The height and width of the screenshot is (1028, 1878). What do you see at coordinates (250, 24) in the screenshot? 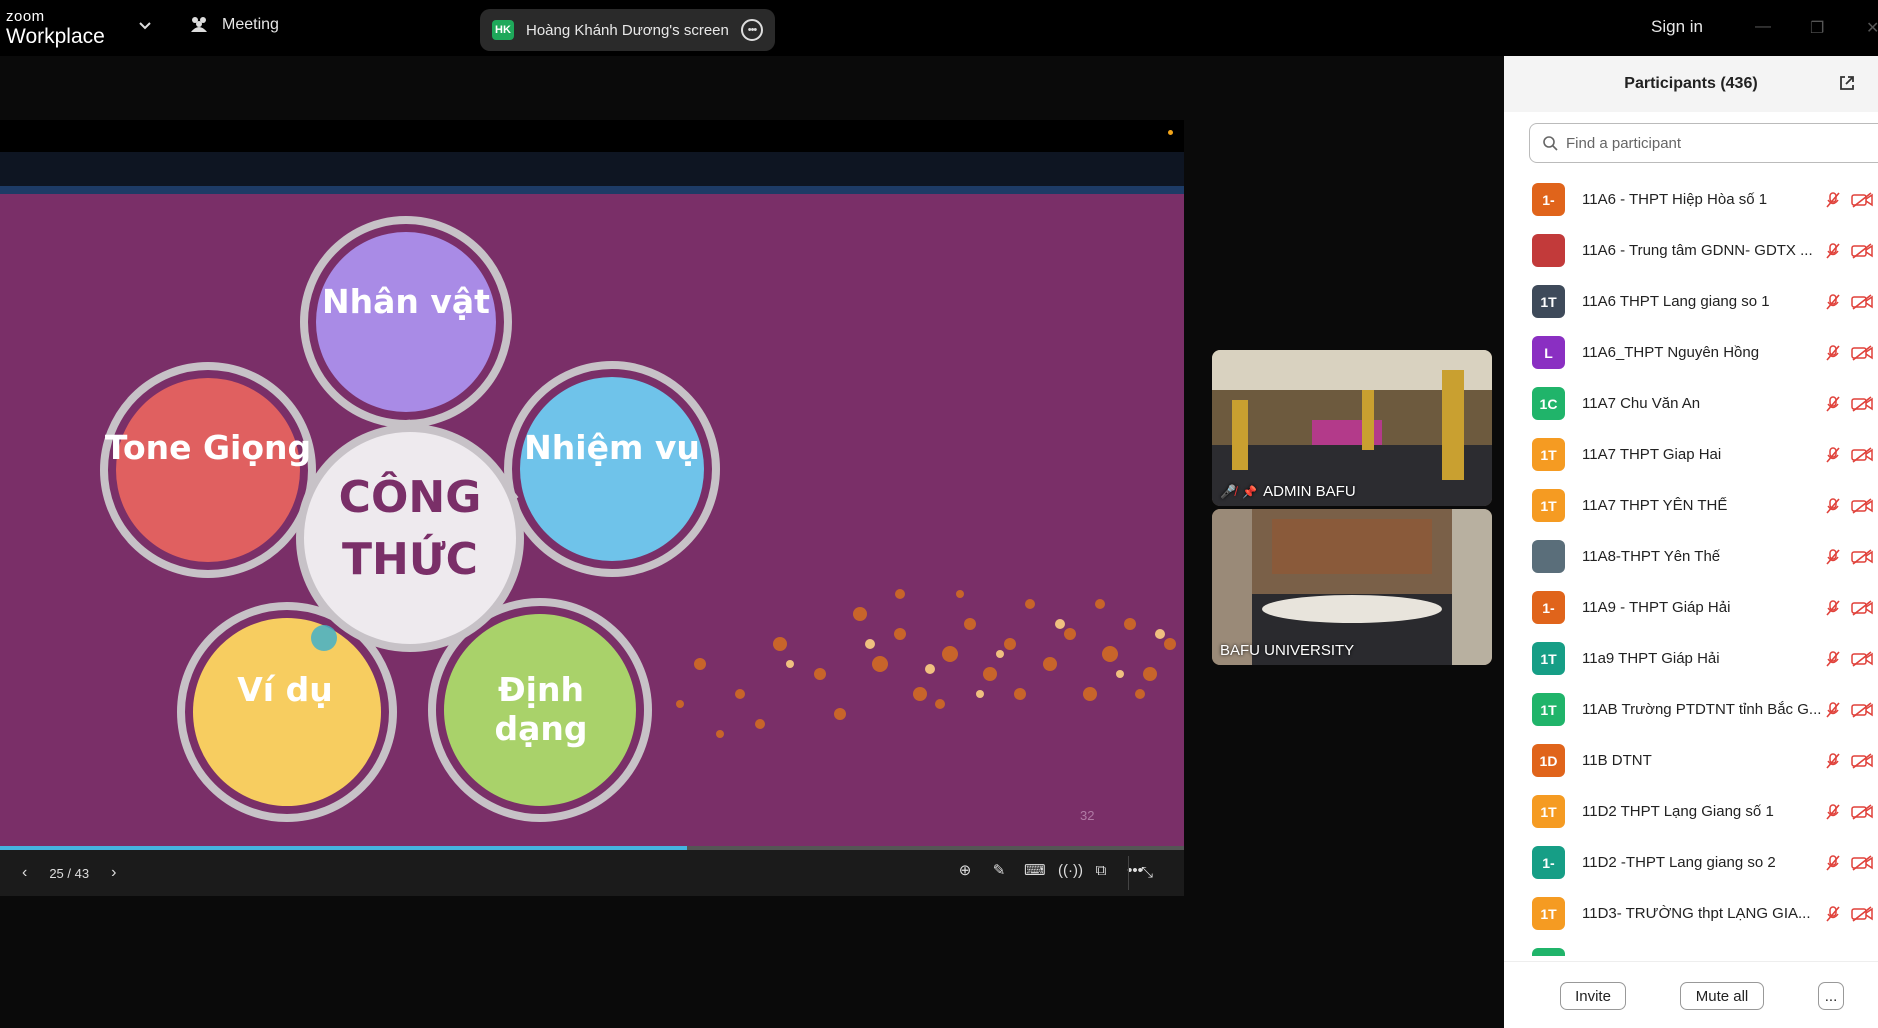
I see `meeting-label: Meeting` at bounding box center [250, 24].